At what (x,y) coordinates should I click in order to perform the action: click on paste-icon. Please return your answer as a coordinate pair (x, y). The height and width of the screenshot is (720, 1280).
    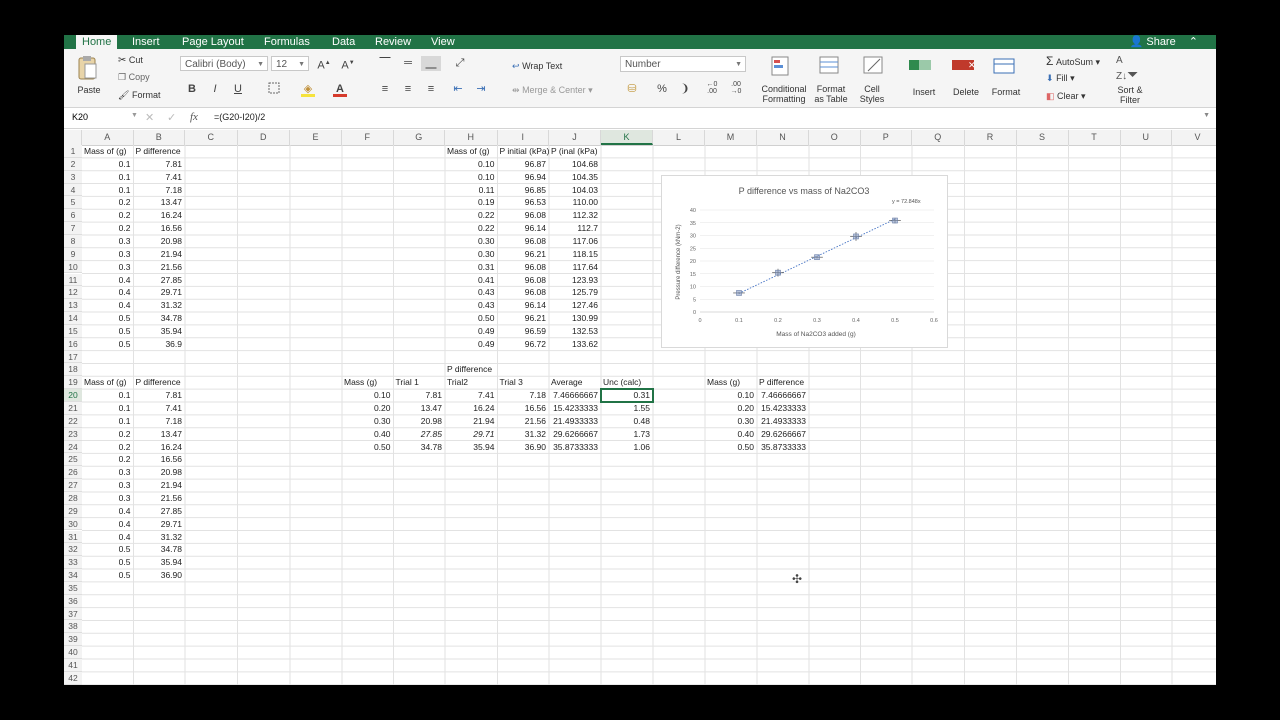
    Looking at the image, I should click on (86, 67).